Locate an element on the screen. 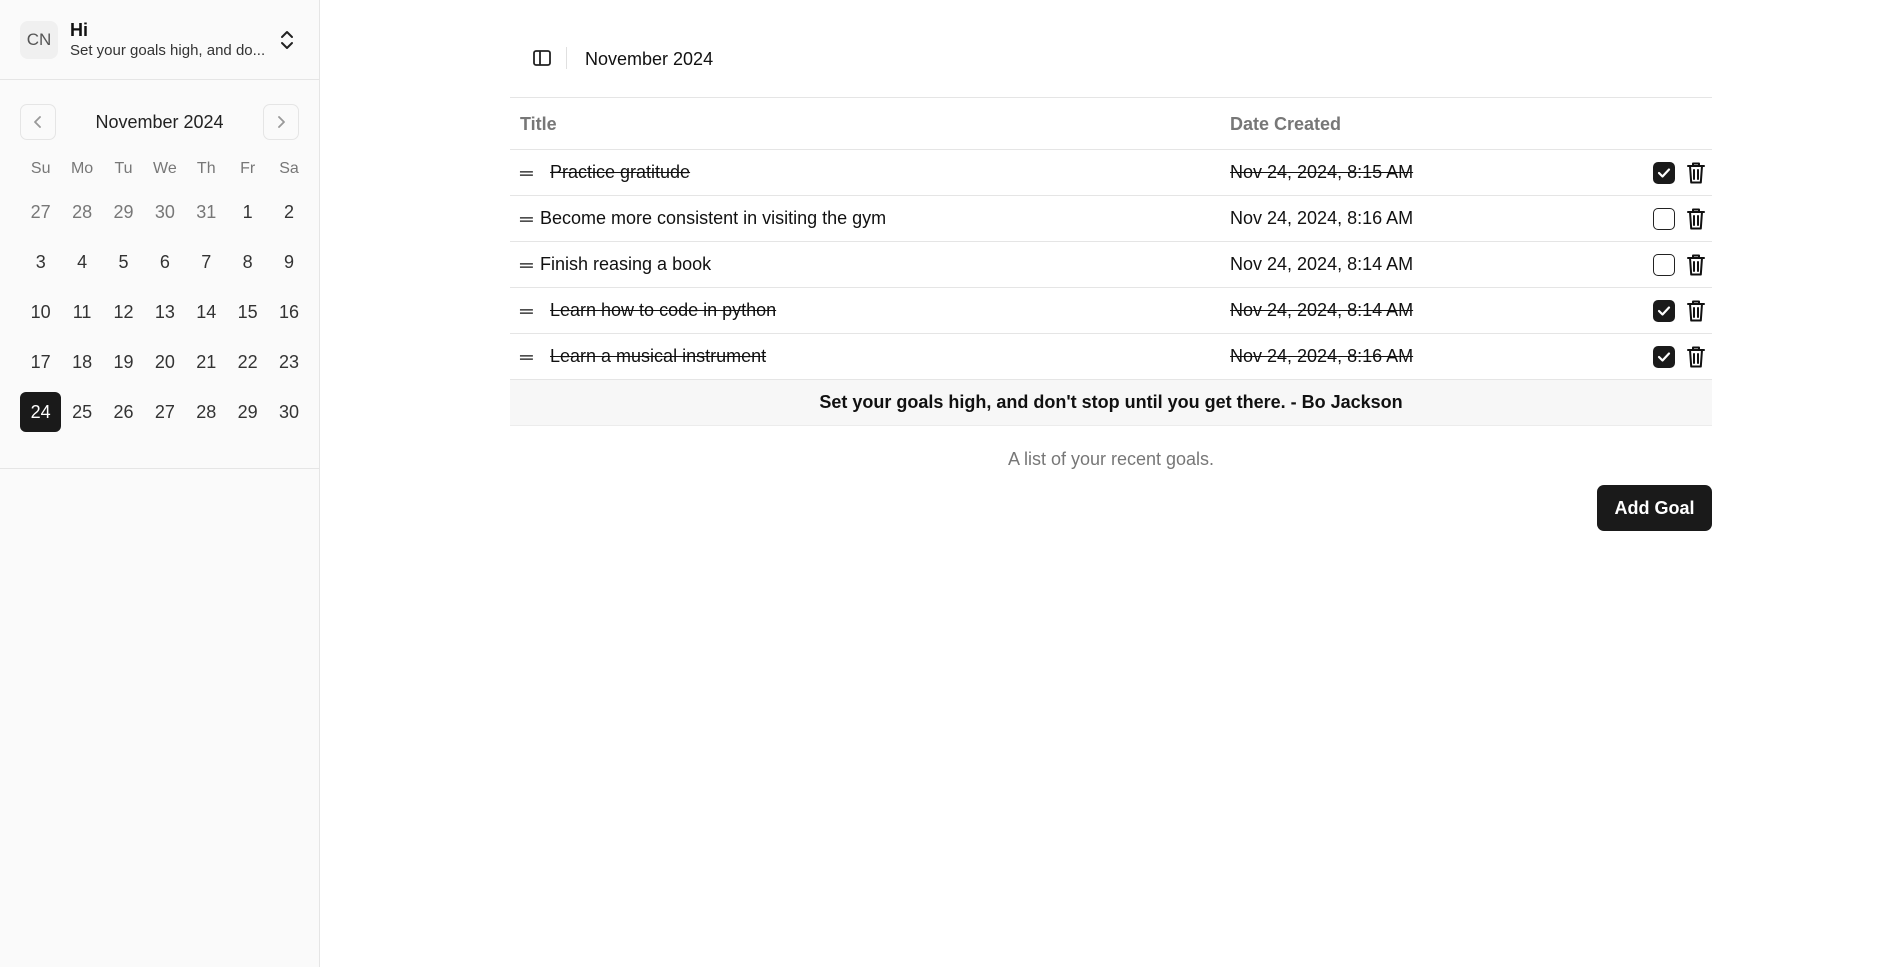 Image resolution: width=1897 pixels, height=967 pixels. column-header-date: Date Created is located at coordinates (1286, 124).